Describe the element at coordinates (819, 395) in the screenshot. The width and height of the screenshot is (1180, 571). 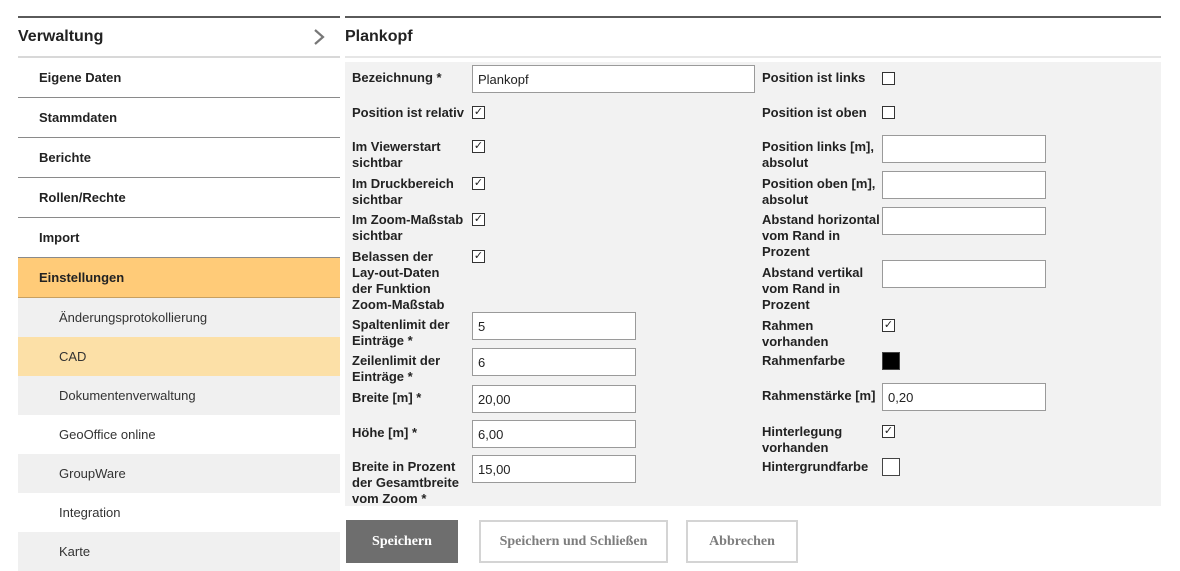
I see `rahmenstaerke-label: Rahmenstärke [m]` at that location.